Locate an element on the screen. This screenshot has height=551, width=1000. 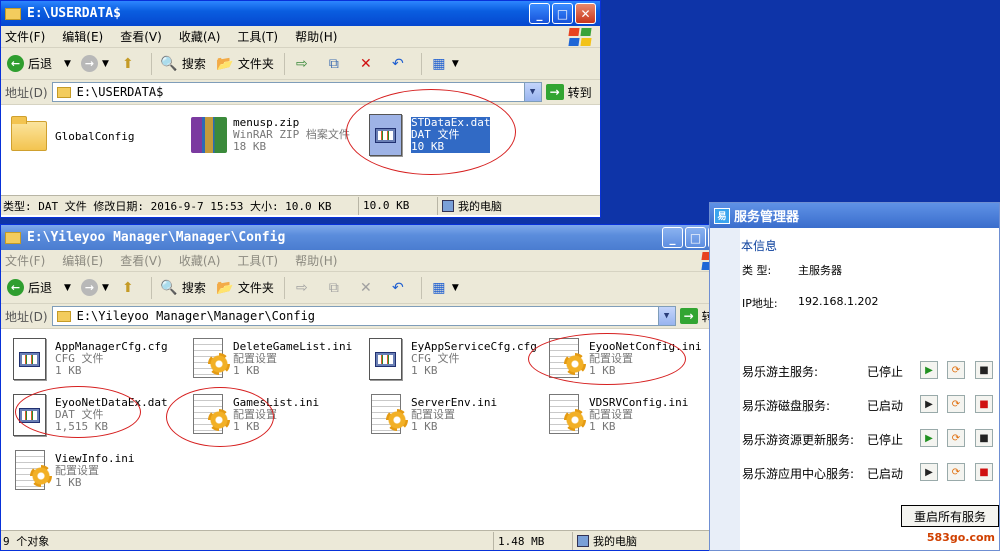
address-input: E:\Yileyoo Manager\Manager\Config ▼ is located at coordinates (363, 316).